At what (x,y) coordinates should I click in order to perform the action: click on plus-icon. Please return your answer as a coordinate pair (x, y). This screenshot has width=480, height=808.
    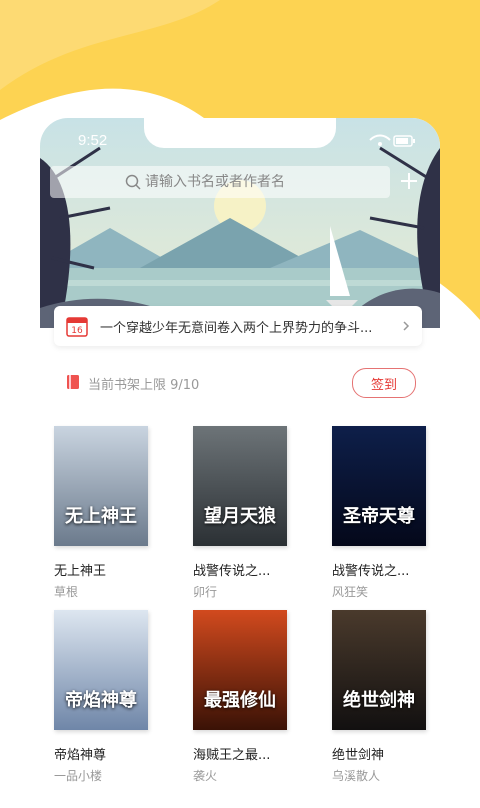
    Looking at the image, I should click on (409, 181).